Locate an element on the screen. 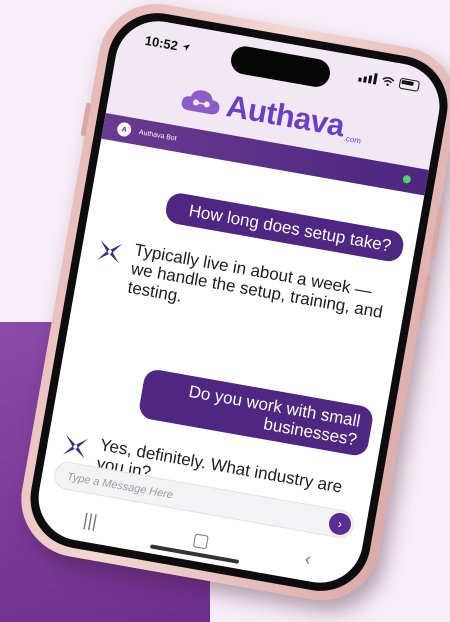 The width and height of the screenshot is (450, 622). bot-name: Authava Bot is located at coordinates (158, 135).